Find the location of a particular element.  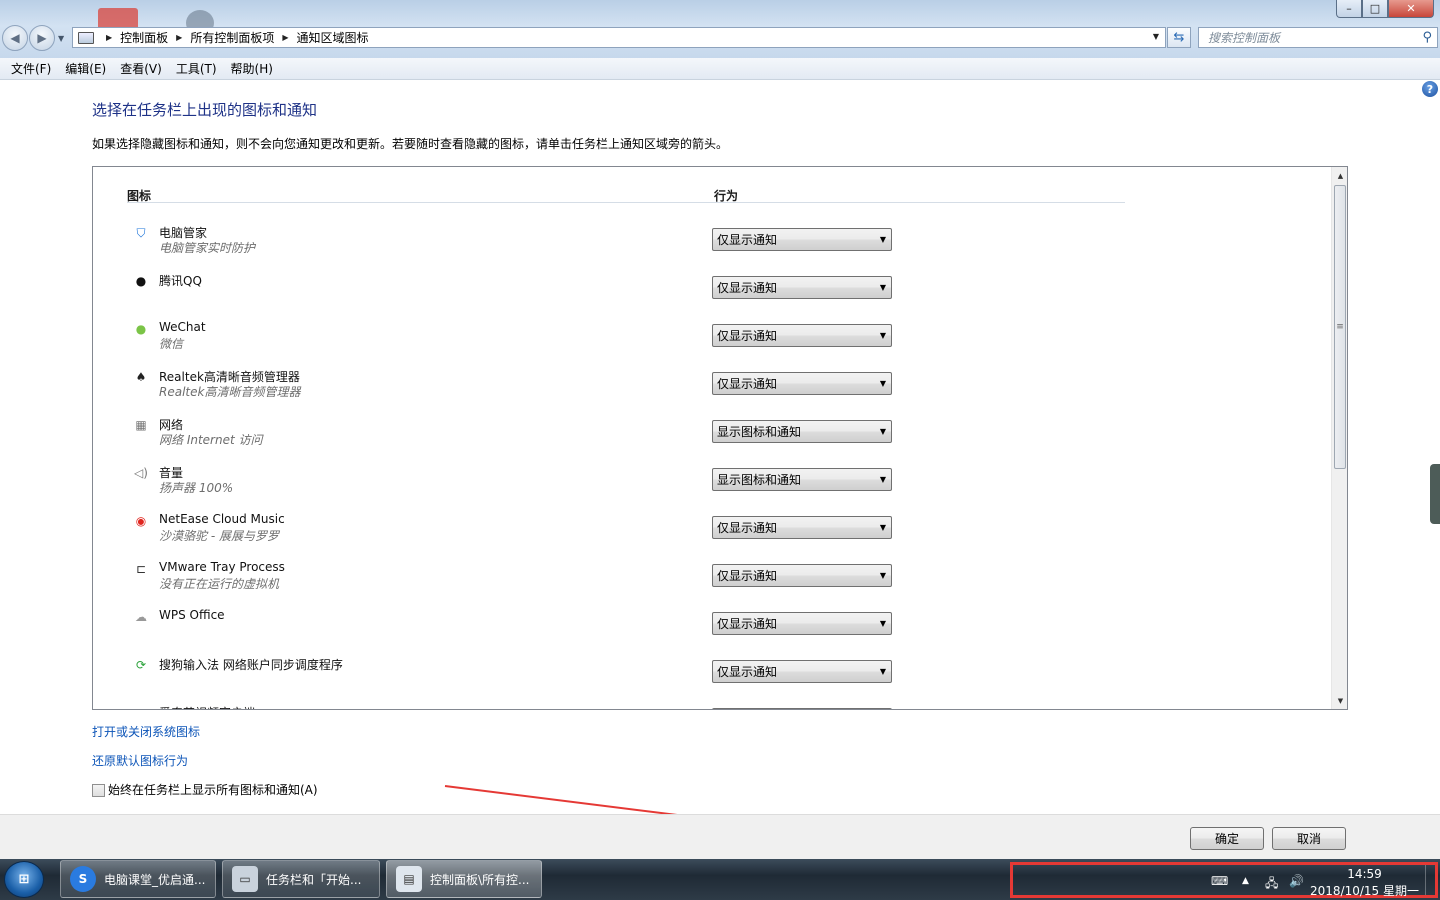

app-name: 腾讯QQ is located at coordinates (180, 281).